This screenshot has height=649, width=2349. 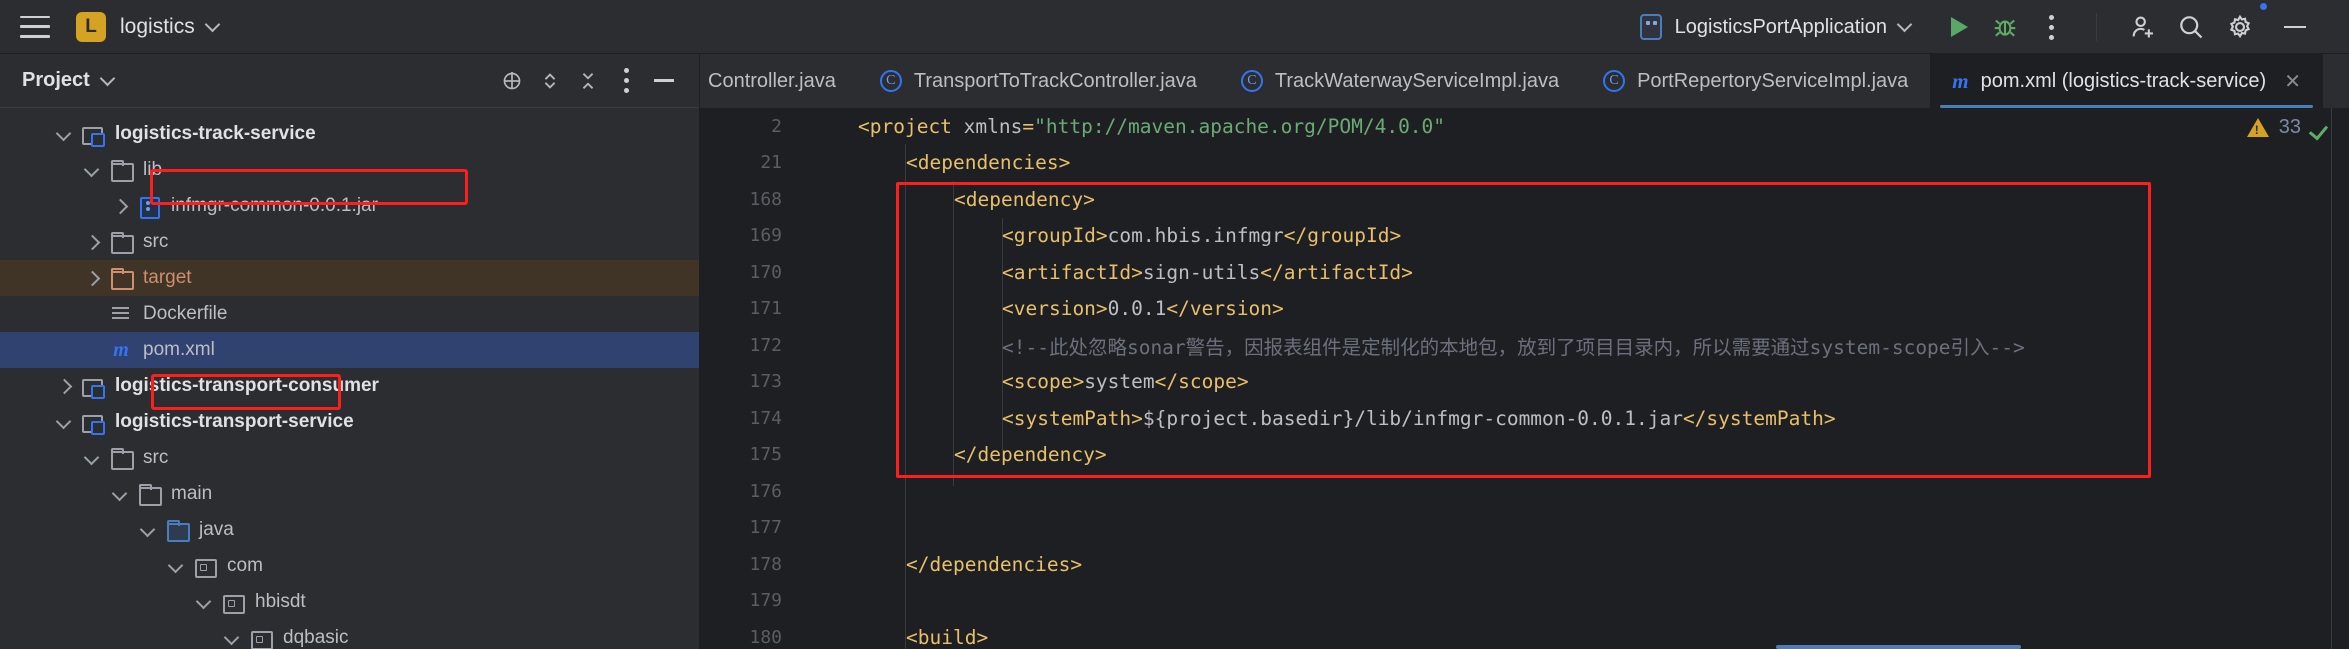 What do you see at coordinates (1524, 236) in the screenshot?
I see `code-line: 169 <groupId>com.hbis.infmgr</groupId>` at bounding box center [1524, 236].